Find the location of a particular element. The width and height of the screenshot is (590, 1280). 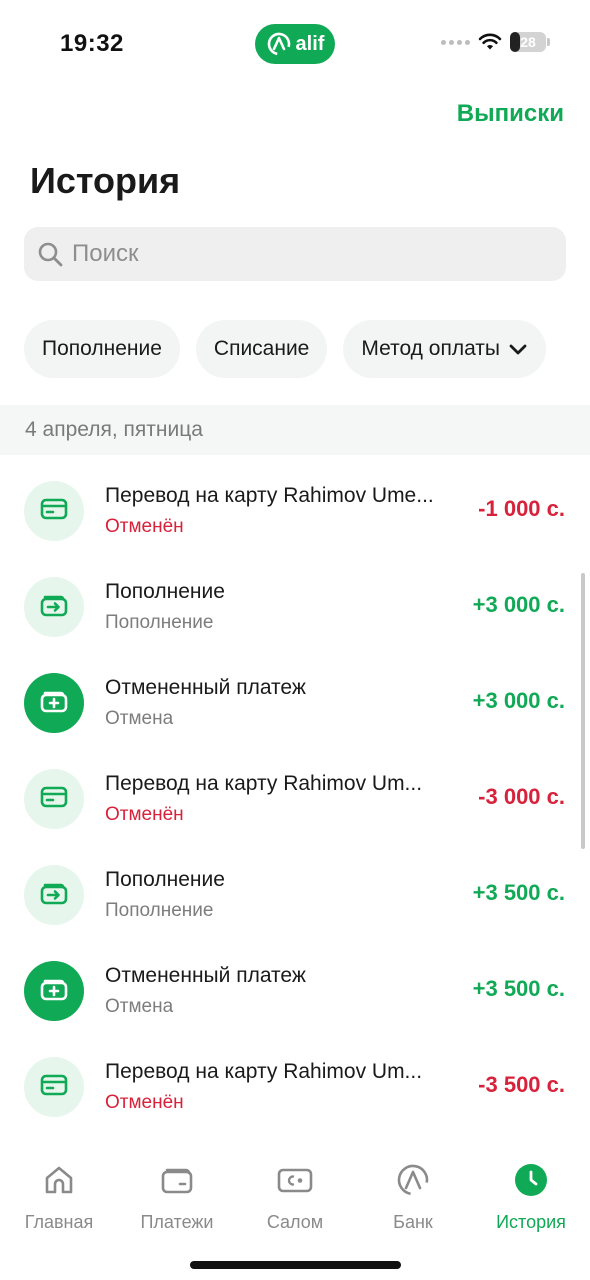

transaction-row: Пополнение Пополнение +3 000 с. is located at coordinates (295, 606).